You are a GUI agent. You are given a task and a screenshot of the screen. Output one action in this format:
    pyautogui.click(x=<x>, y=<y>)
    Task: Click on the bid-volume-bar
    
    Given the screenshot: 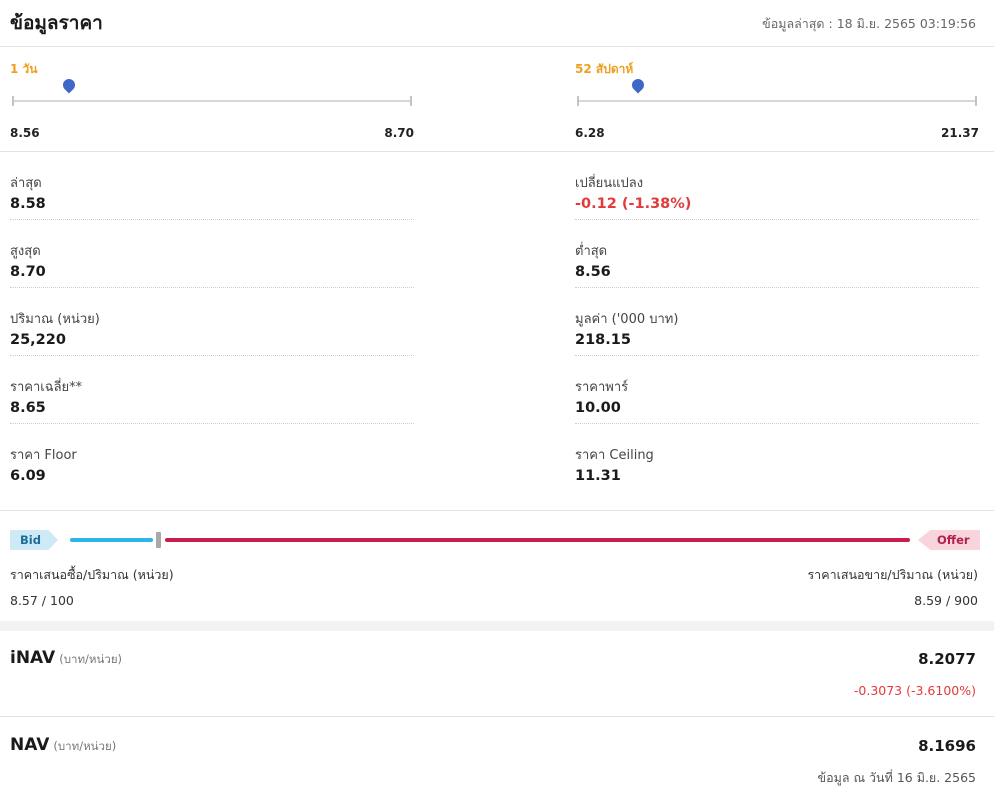 What is the action you would take?
    pyautogui.click(x=111, y=540)
    